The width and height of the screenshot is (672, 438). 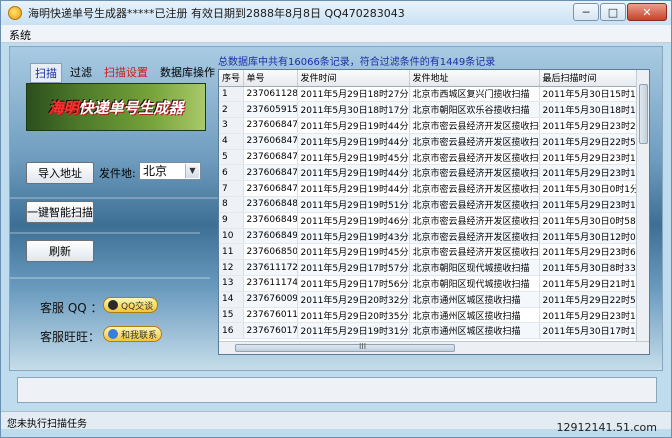 What do you see at coordinates (81, 73) in the screenshot?
I see `tab-filter: 过滤` at bounding box center [81, 73].